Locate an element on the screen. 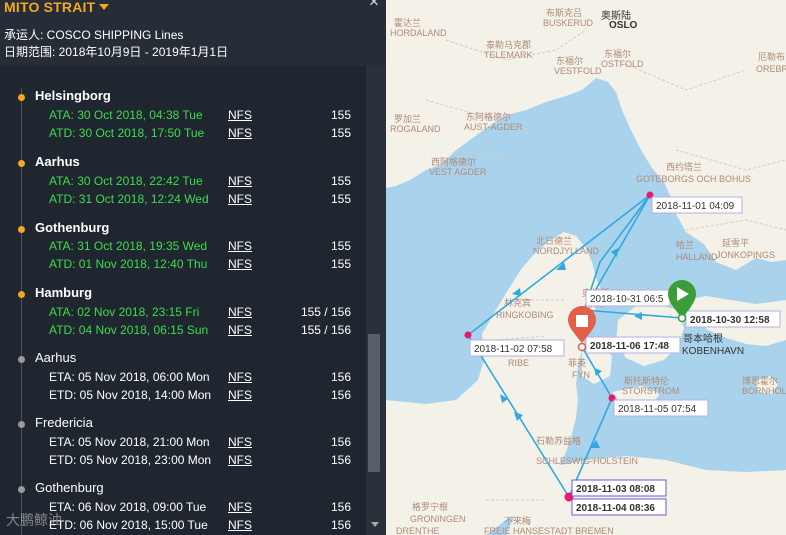  port-name: Fredericia is located at coordinates (64, 422).